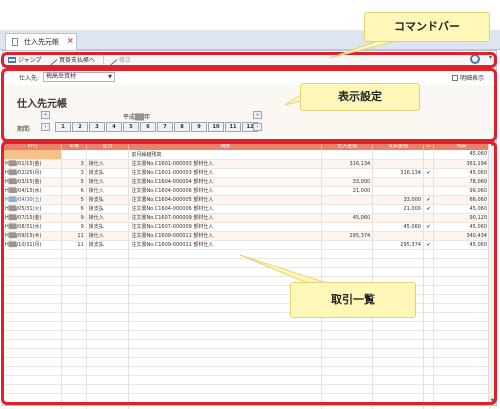 The image size is (500, 409). Describe the element at coordinates (427, 27) in the screenshot. I see `command-bar-callout: コマンドバー` at that location.